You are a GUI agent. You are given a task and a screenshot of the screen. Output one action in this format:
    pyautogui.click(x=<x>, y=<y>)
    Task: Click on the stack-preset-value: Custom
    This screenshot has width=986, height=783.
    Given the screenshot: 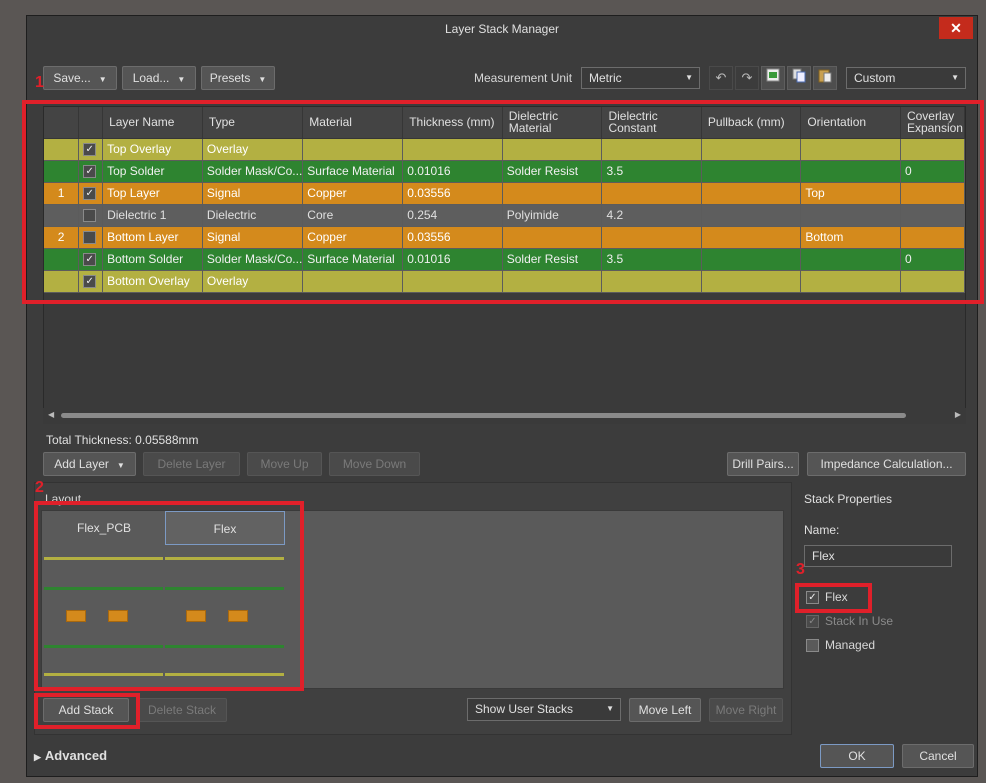 What is the action you would take?
    pyautogui.click(x=875, y=78)
    